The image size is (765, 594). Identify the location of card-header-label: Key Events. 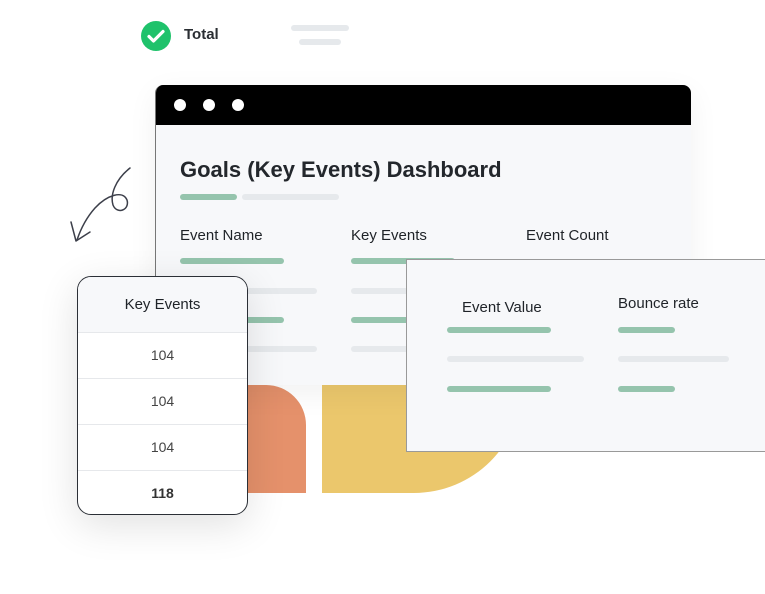
(162, 304).